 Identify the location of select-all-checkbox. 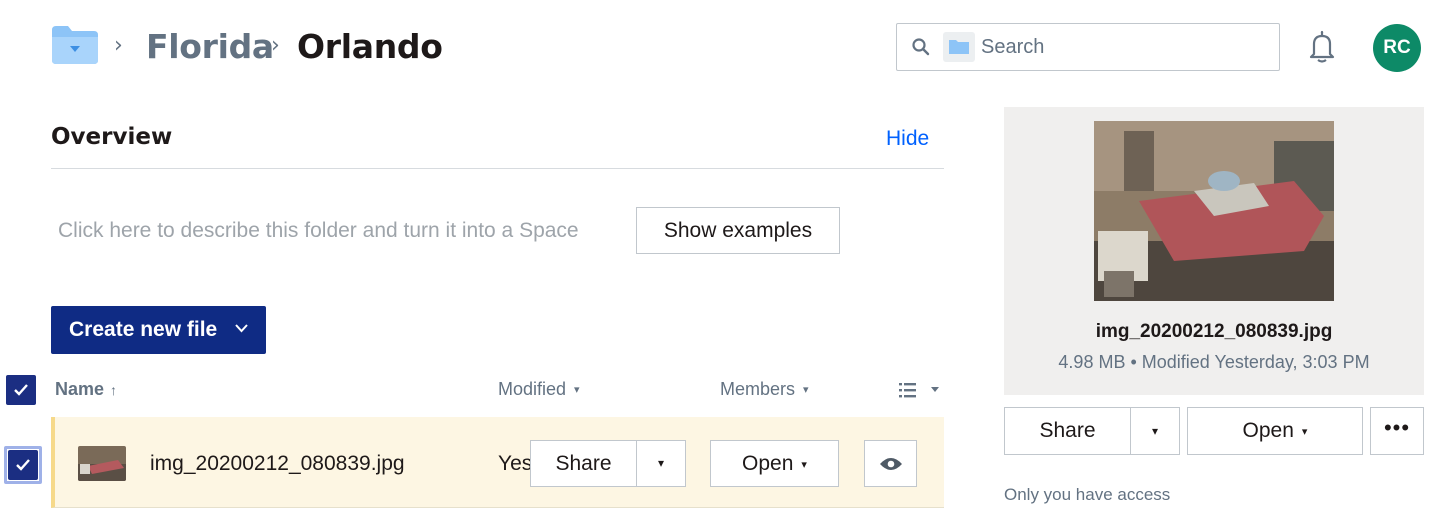
(21, 390).